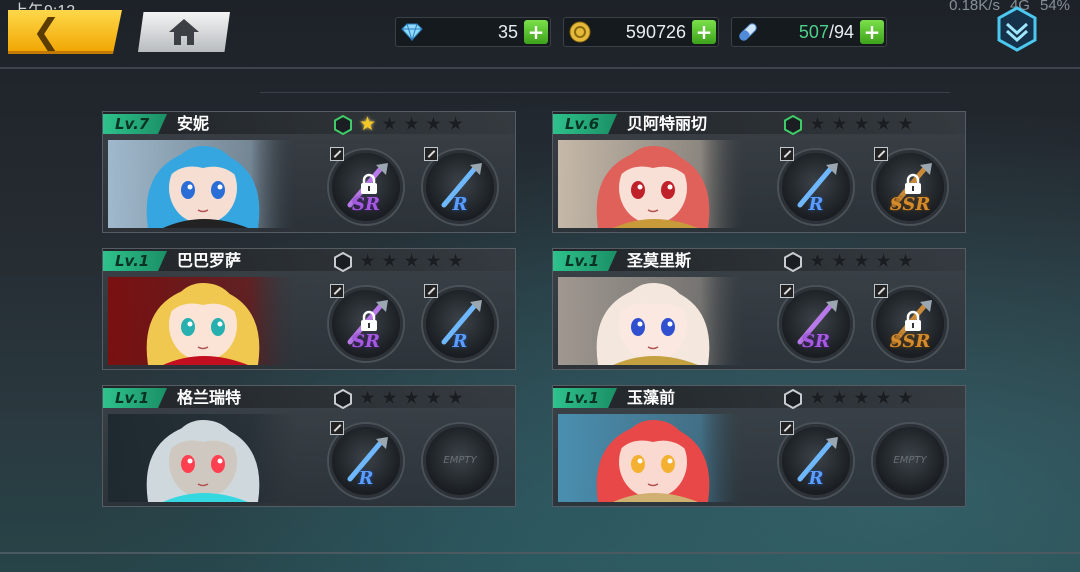 This screenshot has height=572, width=1080. Describe the element at coordinates (759, 172) in the screenshot. I see `character-card: Lv.6 贝阿特丽切 ★ ★ ★ ★ ★ R SSR` at that location.